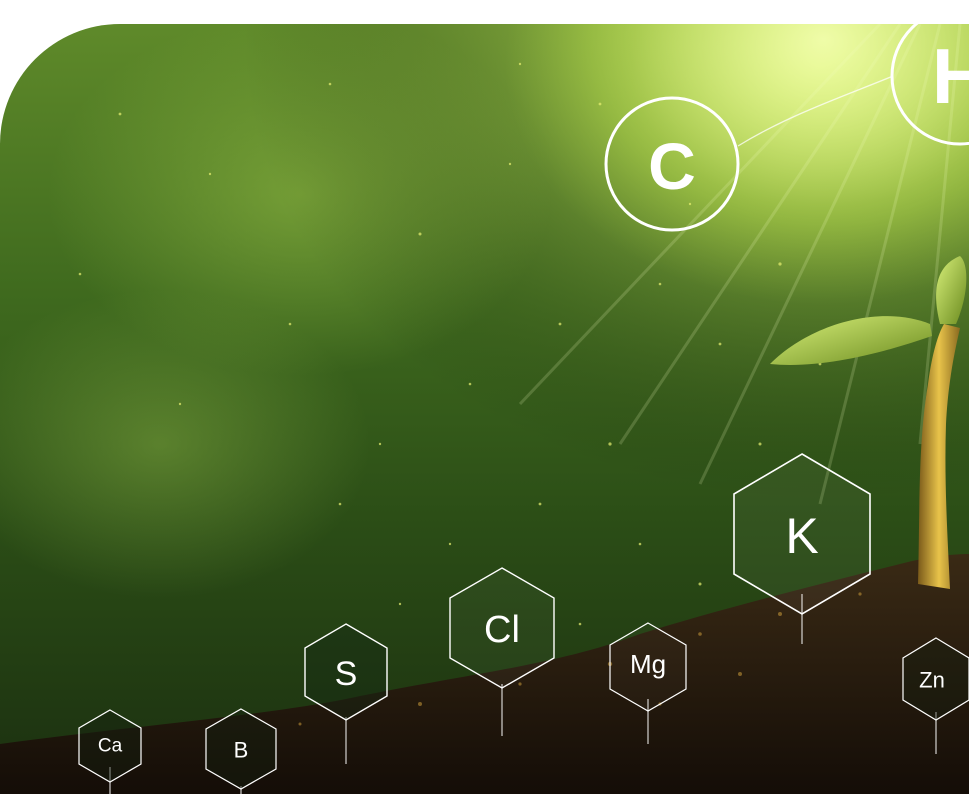 This screenshot has width=969, height=802. What do you see at coordinates (241, 750) in the screenshot?
I see `element-b-label: B` at bounding box center [241, 750].